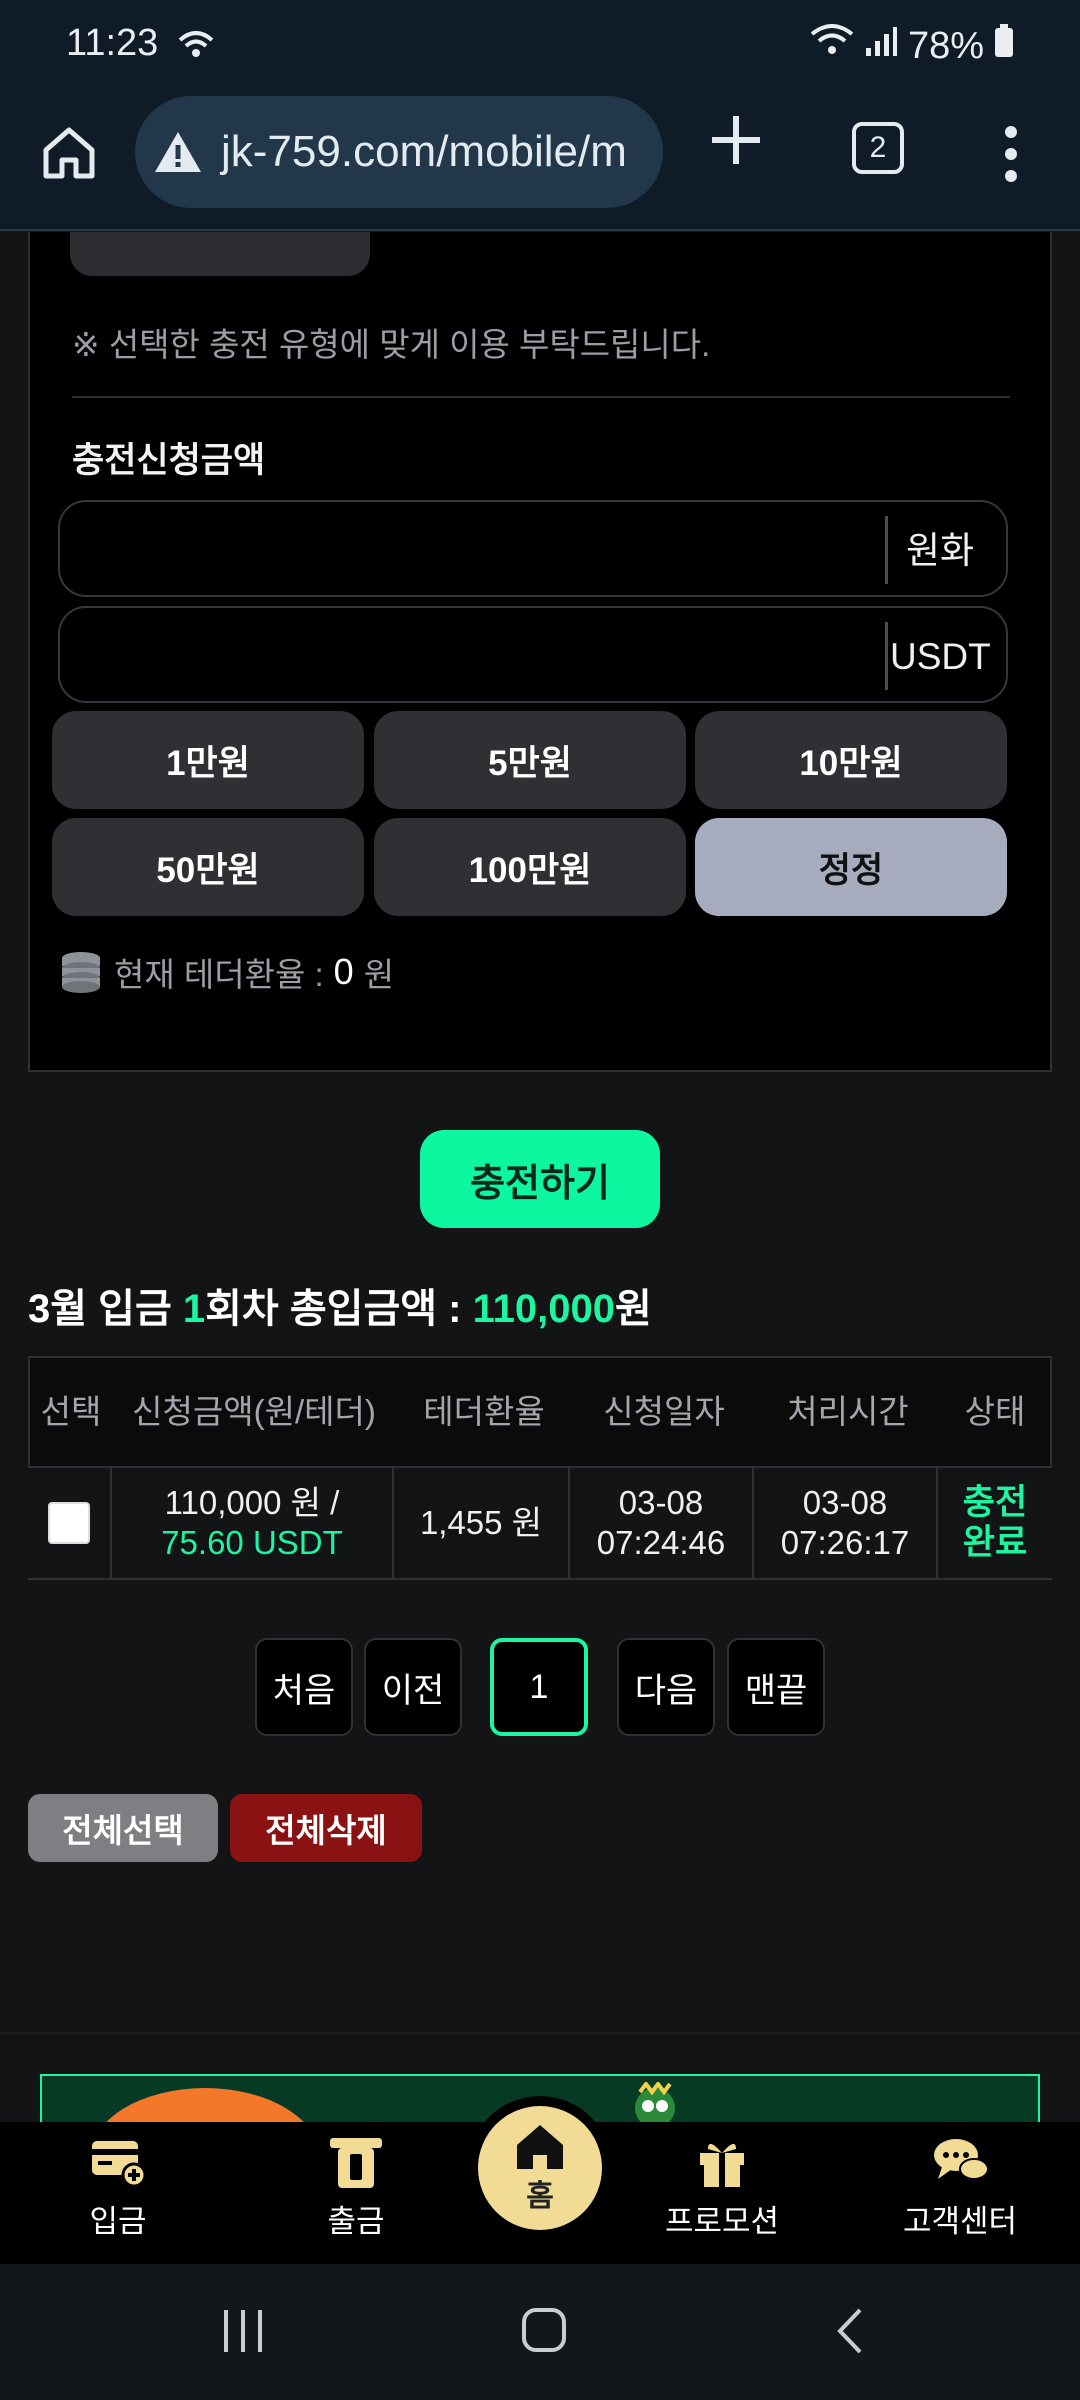  What do you see at coordinates (490, 549) in the screenshot?
I see `krw-amount-input` at bounding box center [490, 549].